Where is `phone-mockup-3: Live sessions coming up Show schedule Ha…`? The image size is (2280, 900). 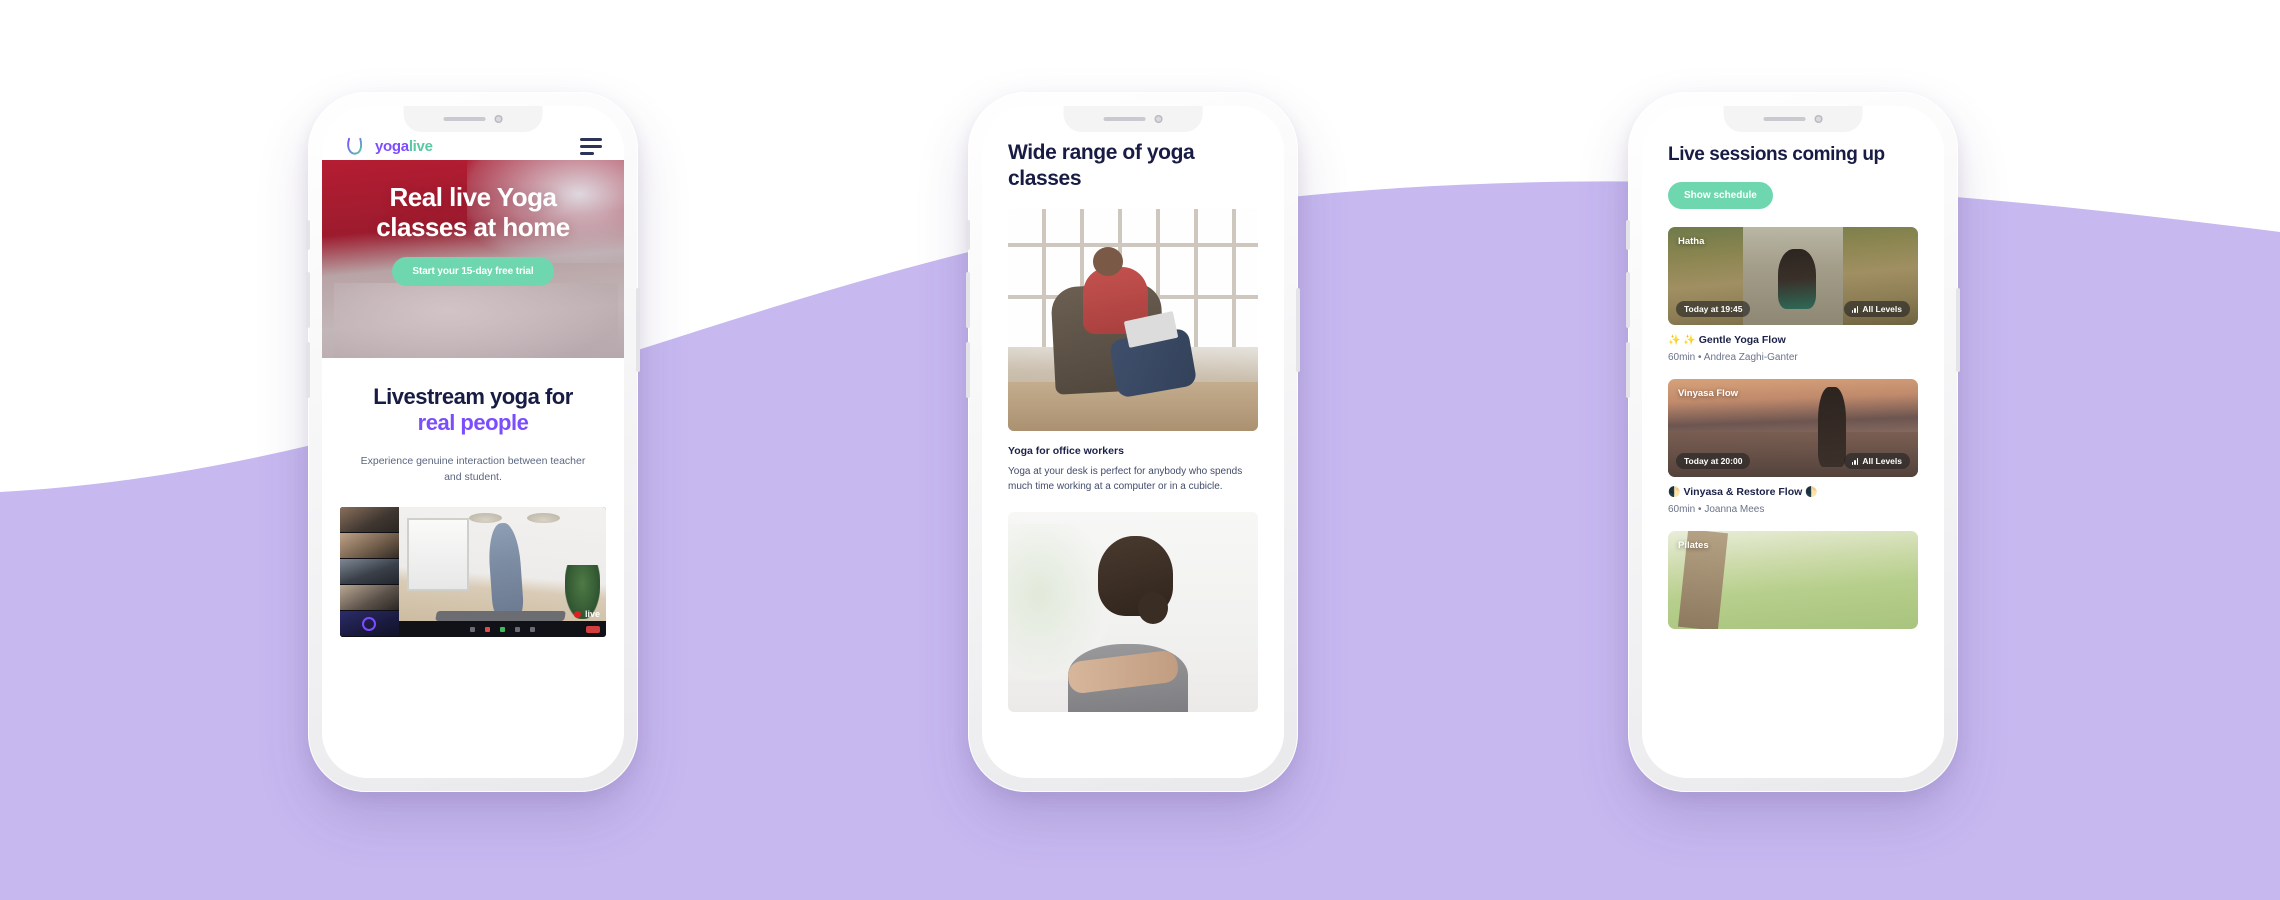
phone-mockup-3: Live sessions coming up Show schedule Ha… is located at coordinates (1793, 442).